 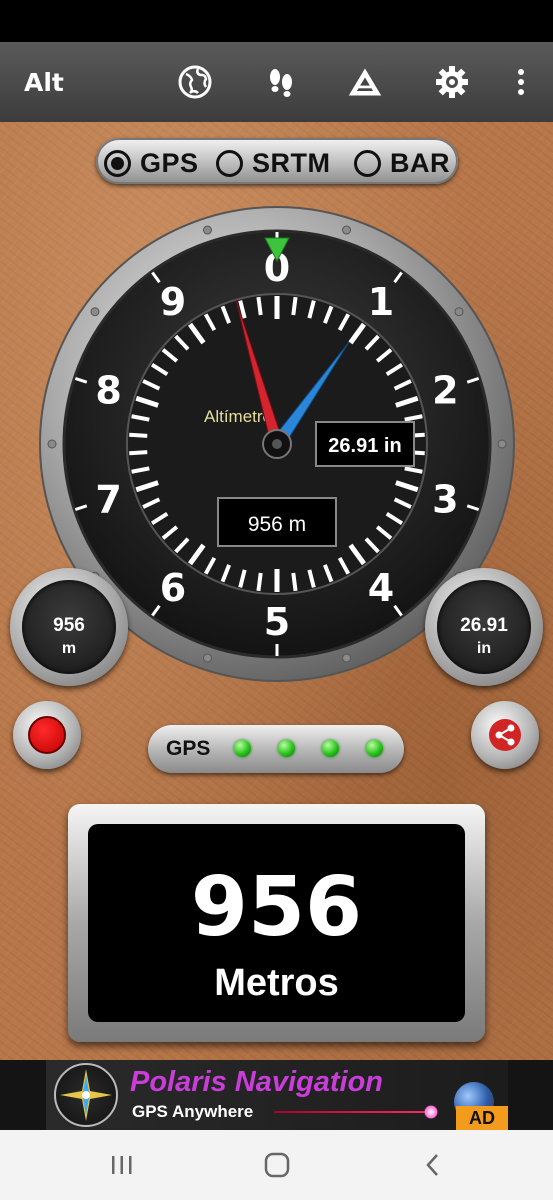 What do you see at coordinates (381, 302) in the screenshot?
I see `dial-number: 1` at bounding box center [381, 302].